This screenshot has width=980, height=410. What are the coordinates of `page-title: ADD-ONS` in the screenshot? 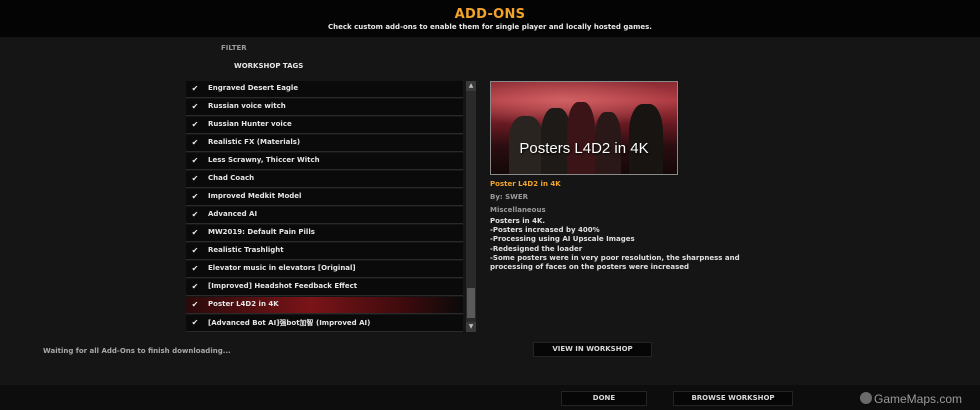 It's located at (490, 14).